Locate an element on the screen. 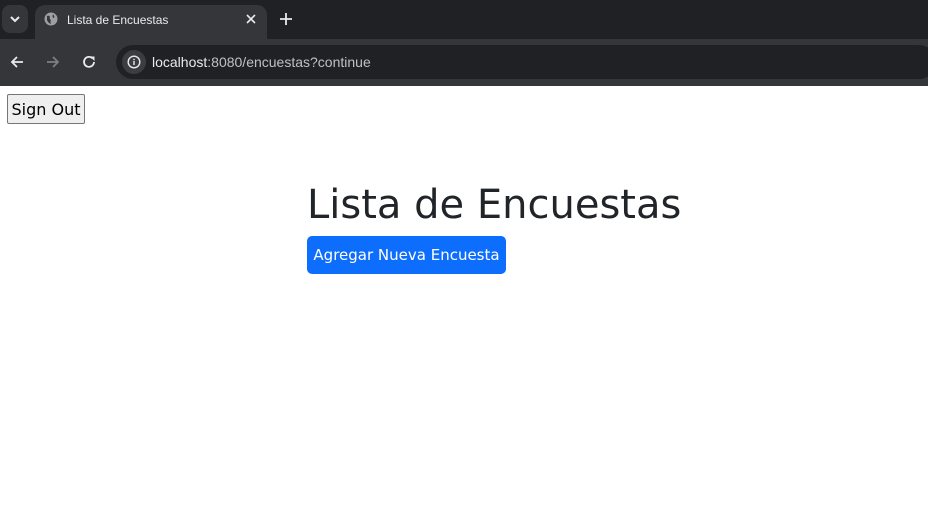 This screenshot has width=928, height=531. back-arrow-icon is located at coordinates (17, 62).